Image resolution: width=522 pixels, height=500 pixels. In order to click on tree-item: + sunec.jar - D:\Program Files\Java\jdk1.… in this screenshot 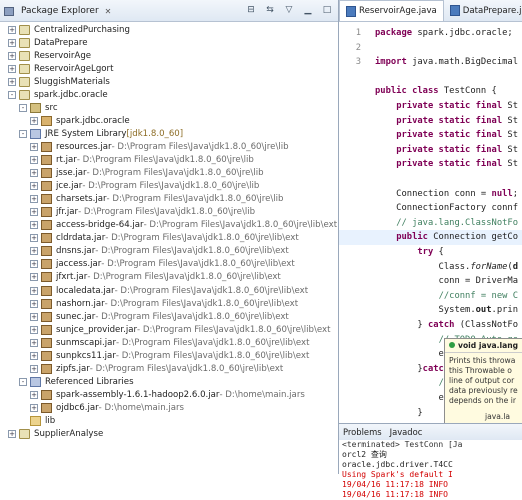, I will do `click(159, 316)`.